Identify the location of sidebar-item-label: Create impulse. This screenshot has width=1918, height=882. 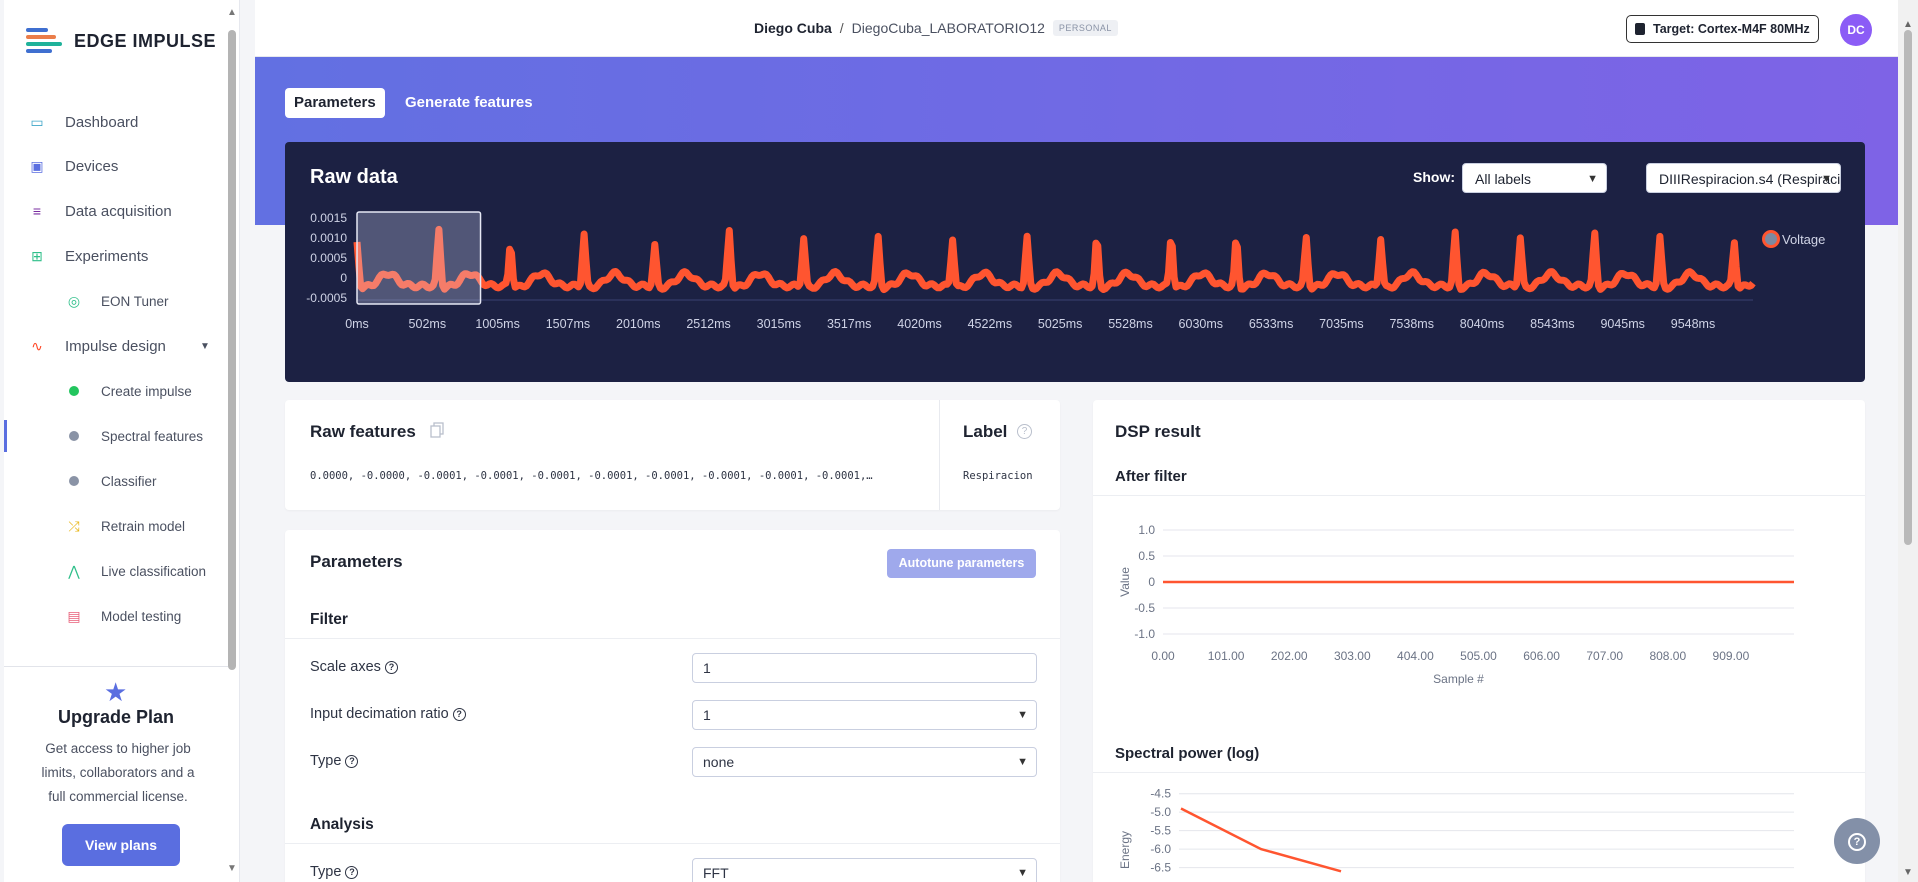
(146, 391).